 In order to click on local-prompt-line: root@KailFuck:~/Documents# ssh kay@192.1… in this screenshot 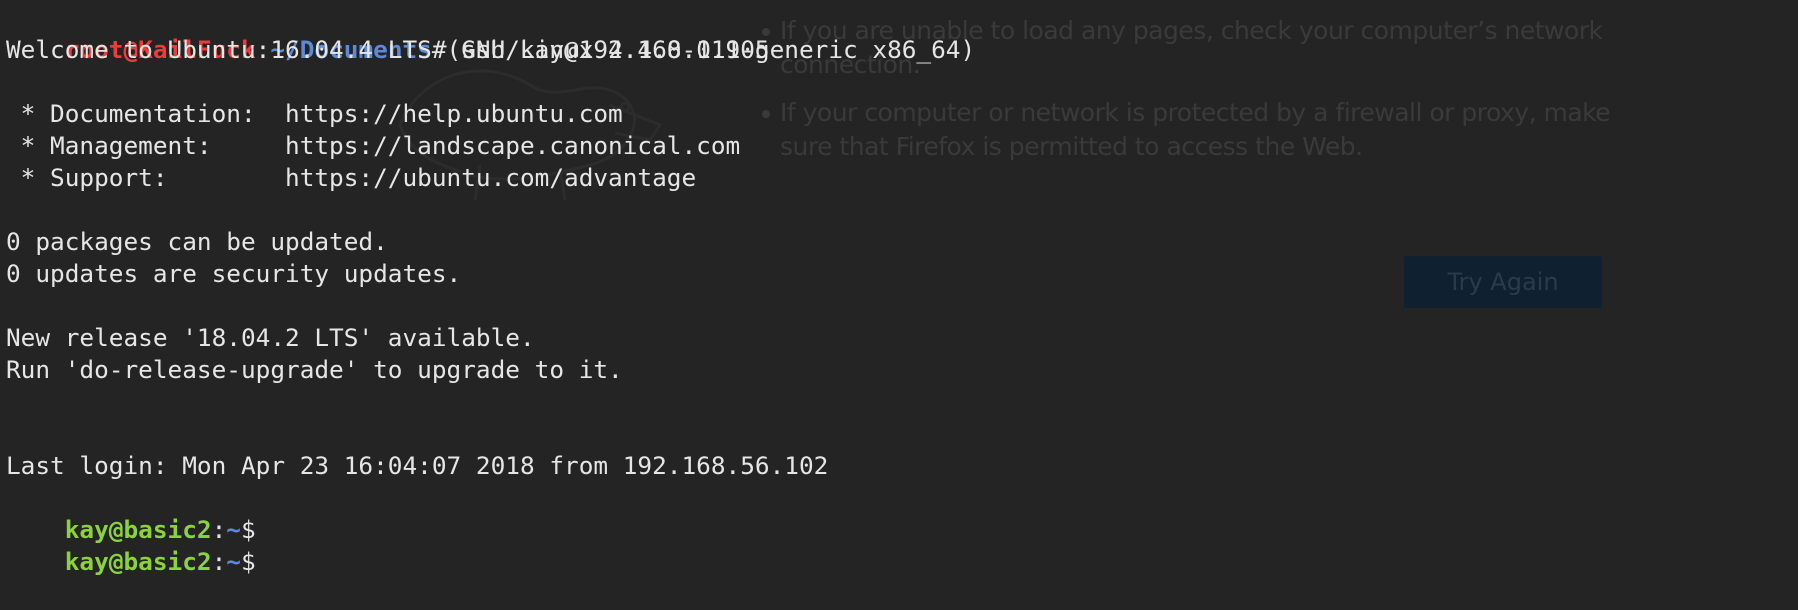, I will do `click(388, 33)`.